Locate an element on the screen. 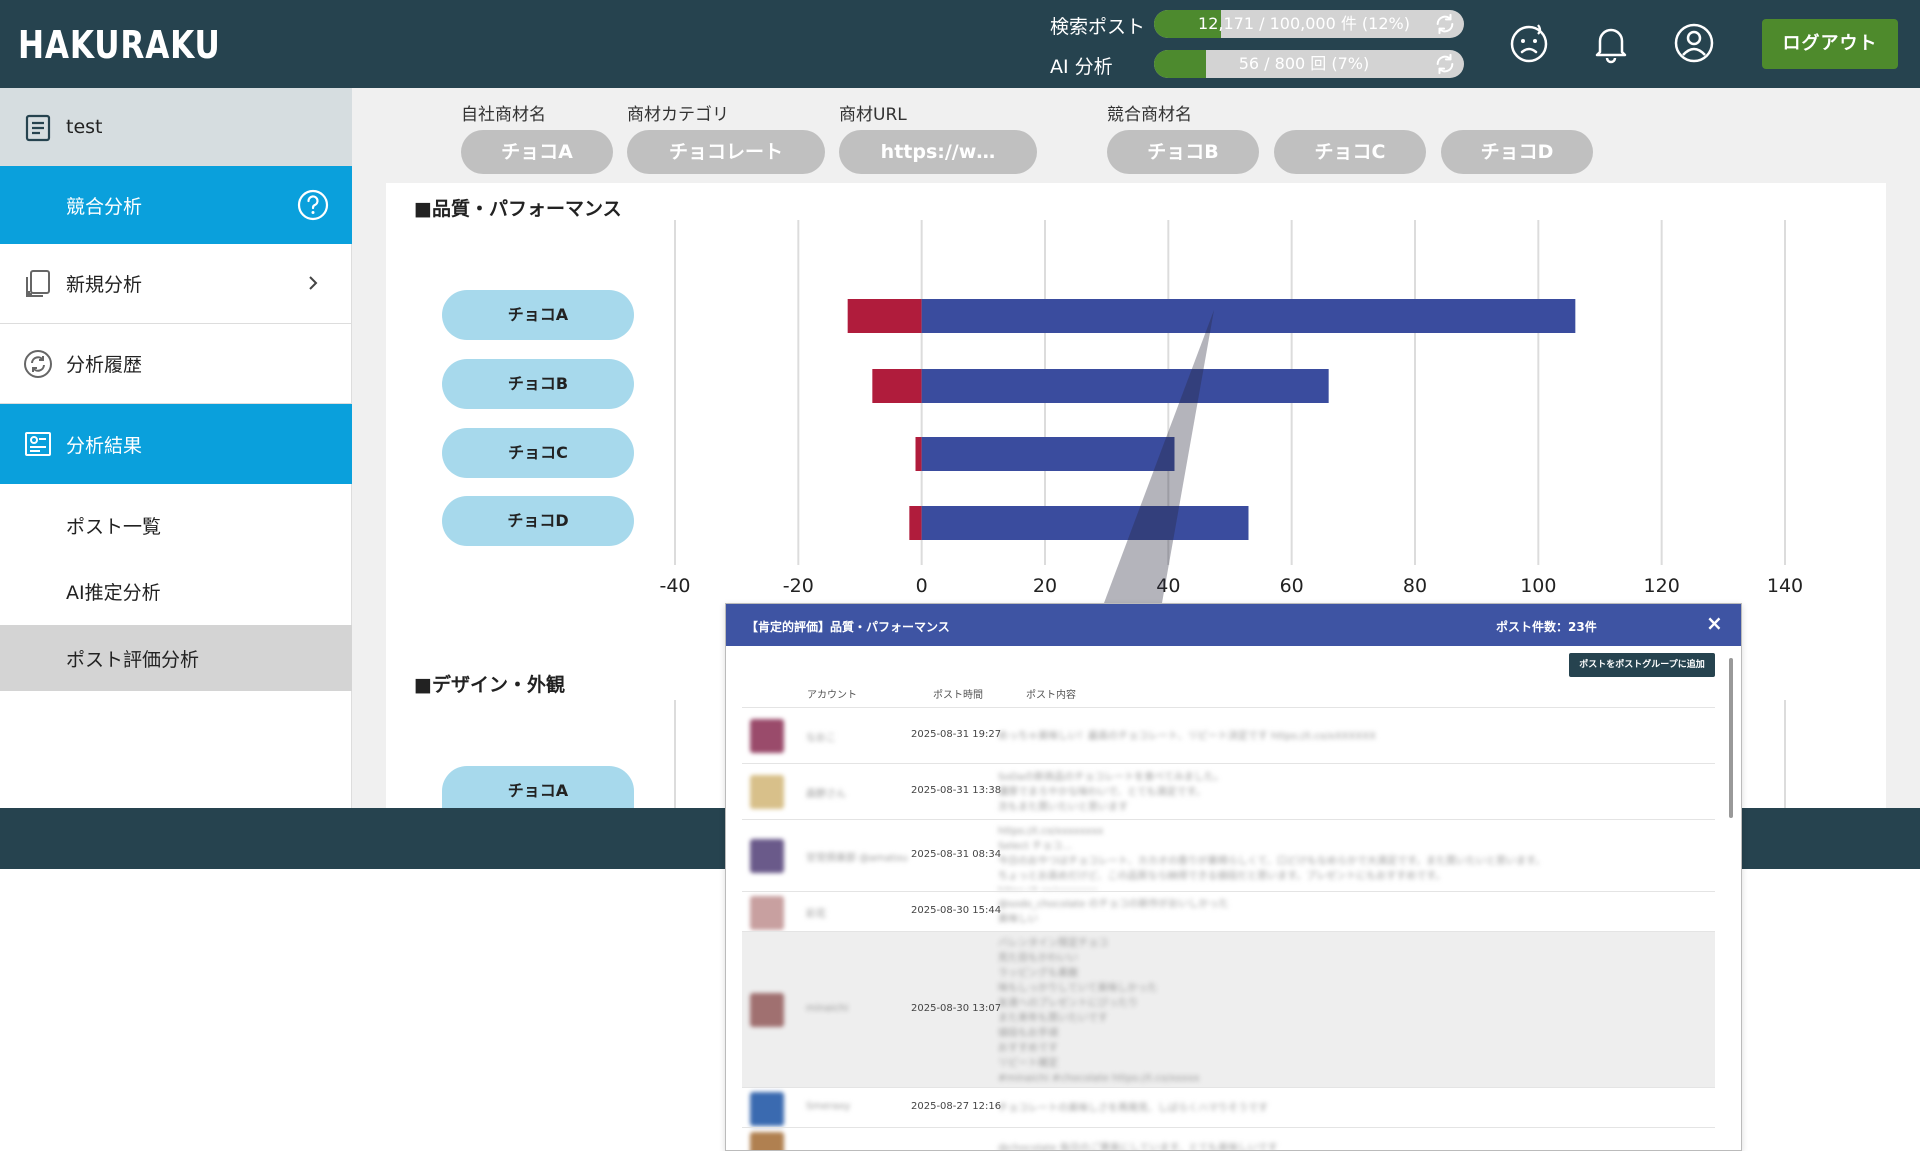 The image size is (1920, 1151). sidebar-subitem-label: ポスト評価分析 is located at coordinates (133, 659).